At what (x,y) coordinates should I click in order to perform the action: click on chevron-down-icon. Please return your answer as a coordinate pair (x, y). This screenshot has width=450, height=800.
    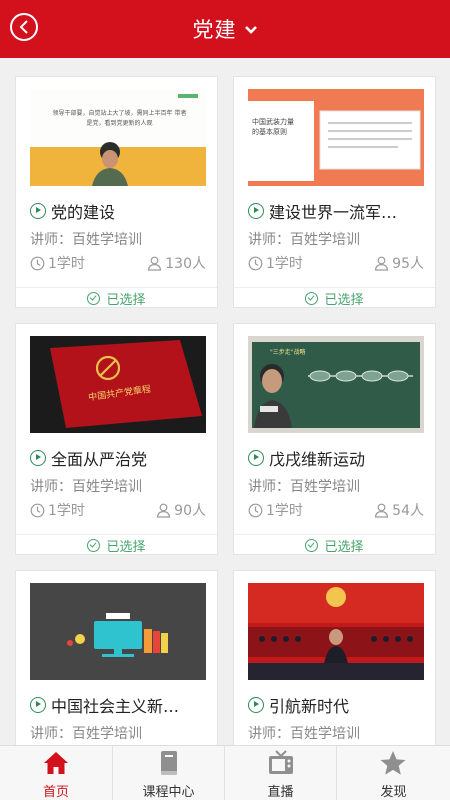
    Looking at the image, I should click on (250, 30).